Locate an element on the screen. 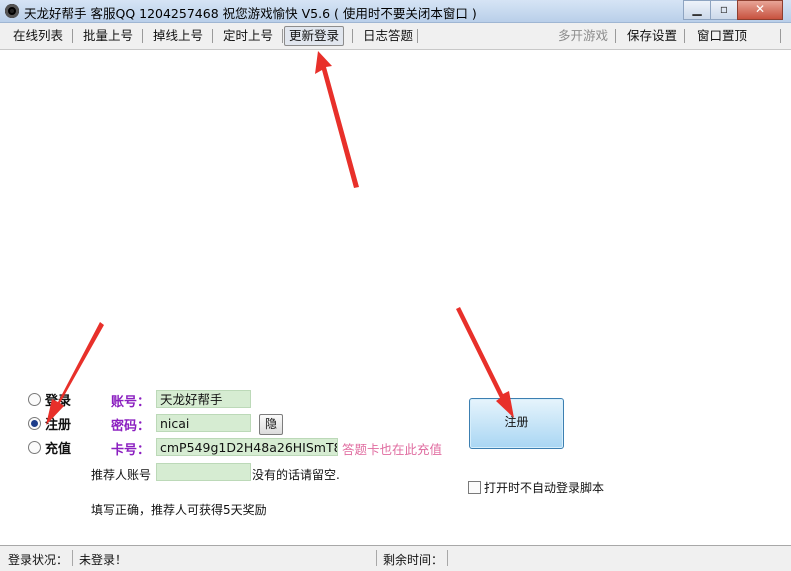 This screenshot has height=571, width=791. status-bar: 登录状况： 未登录！ 剩余时间： is located at coordinates (395, 558).